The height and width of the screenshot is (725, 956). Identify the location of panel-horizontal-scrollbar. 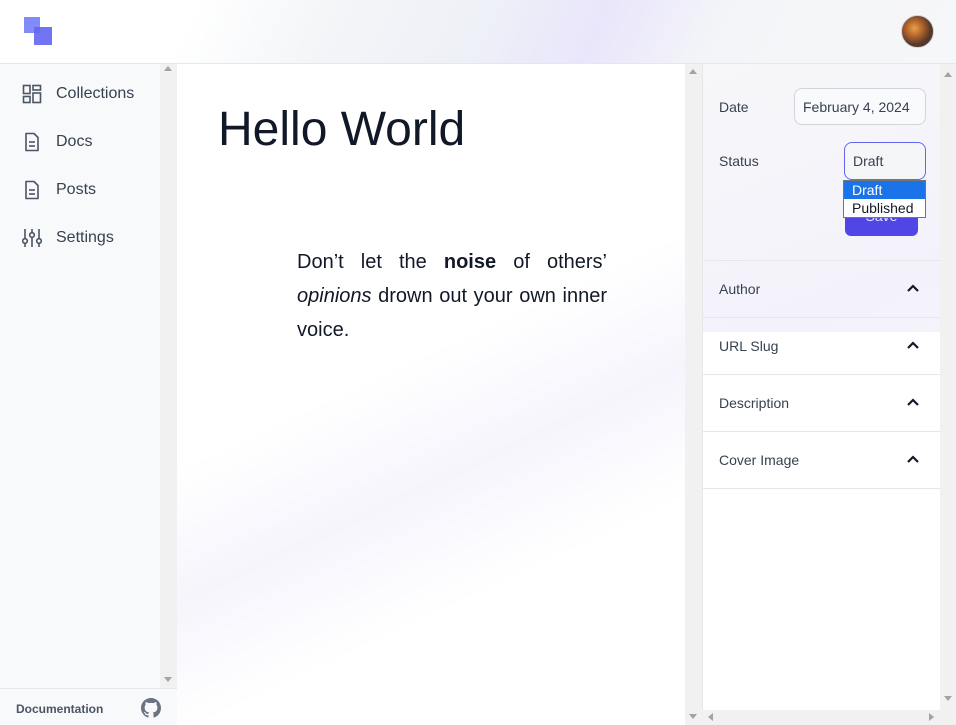
(821, 717).